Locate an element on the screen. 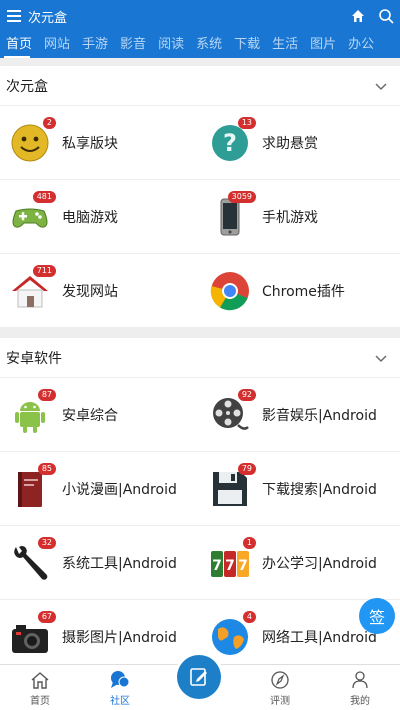 The width and height of the screenshot is (400, 710). count-badge: 711 is located at coordinates (44, 270).